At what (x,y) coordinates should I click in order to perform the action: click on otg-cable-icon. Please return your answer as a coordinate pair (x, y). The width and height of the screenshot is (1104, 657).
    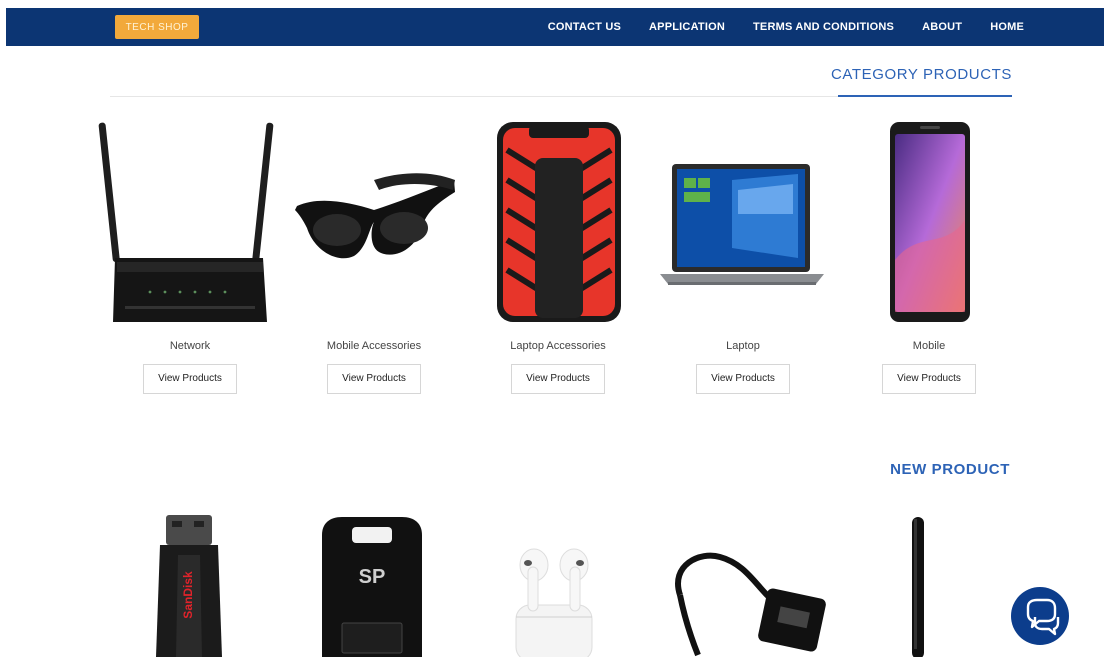
    Looking at the image, I should click on (740, 581).